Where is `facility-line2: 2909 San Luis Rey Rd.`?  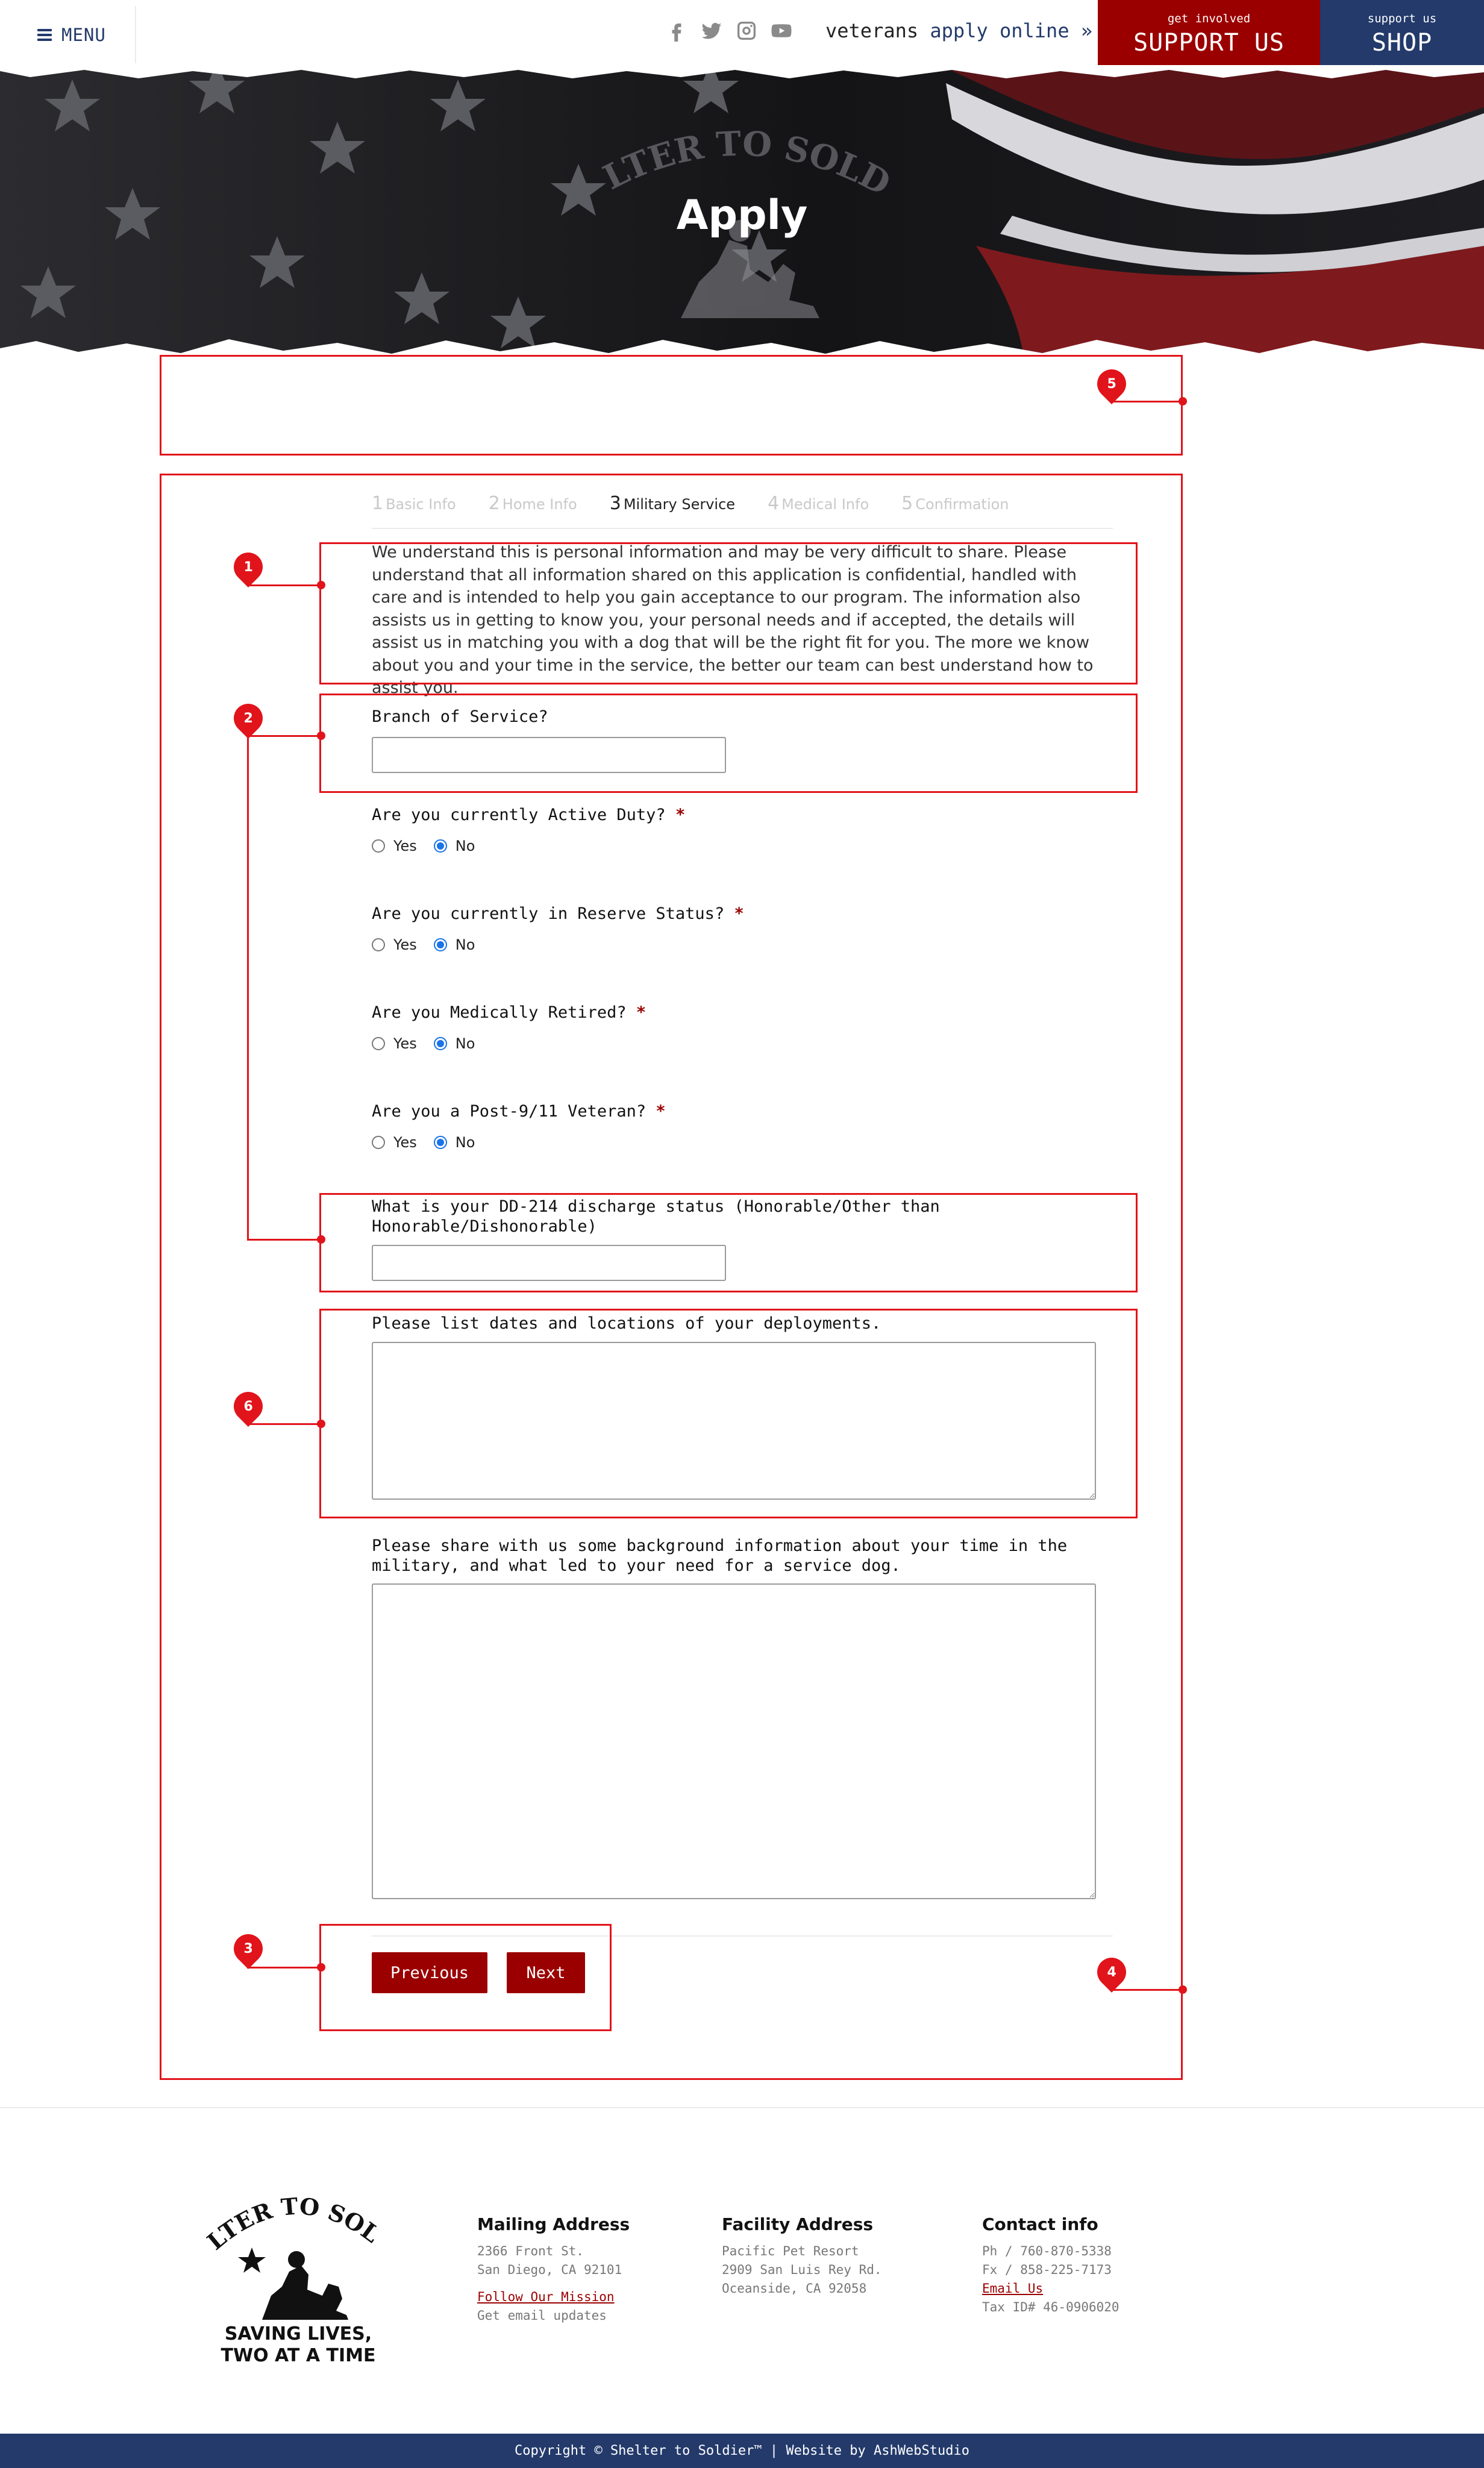 facility-line2: 2909 San Luis Rey Rd. is located at coordinates (802, 2270).